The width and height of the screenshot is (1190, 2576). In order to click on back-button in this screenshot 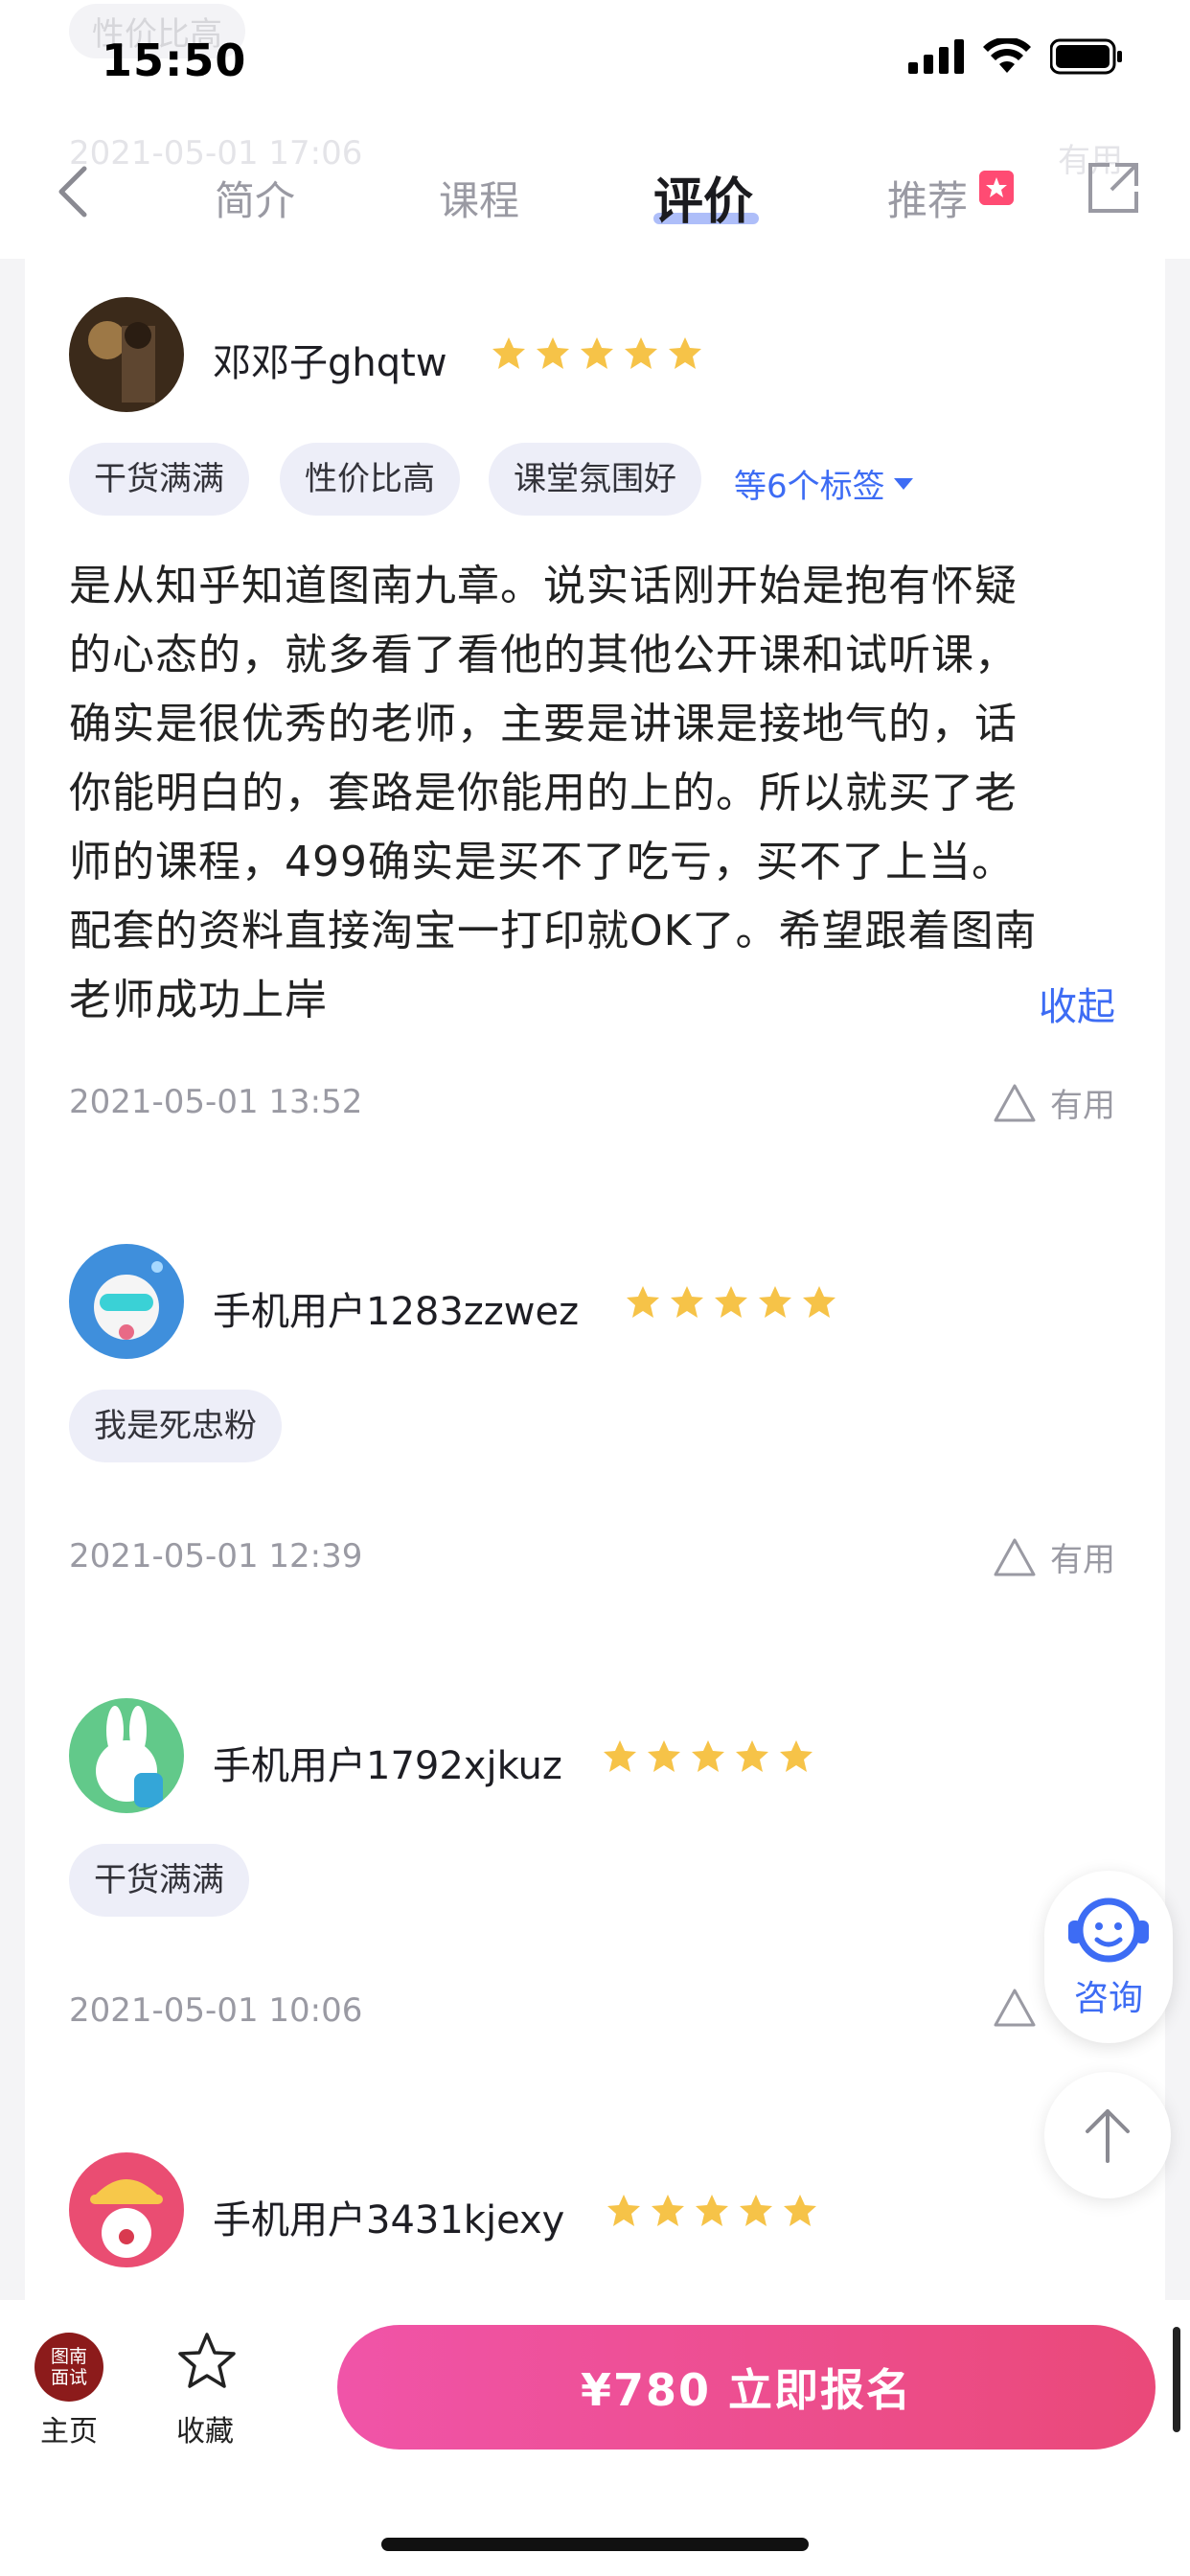, I will do `click(76, 191)`.